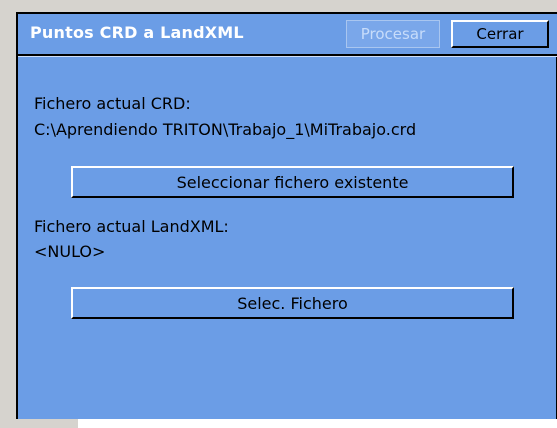 This screenshot has width=557, height=428. What do you see at coordinates (393, 34) in the screenshot?
I see `procesar-button: Procesar` at bounding box center [393, 34].